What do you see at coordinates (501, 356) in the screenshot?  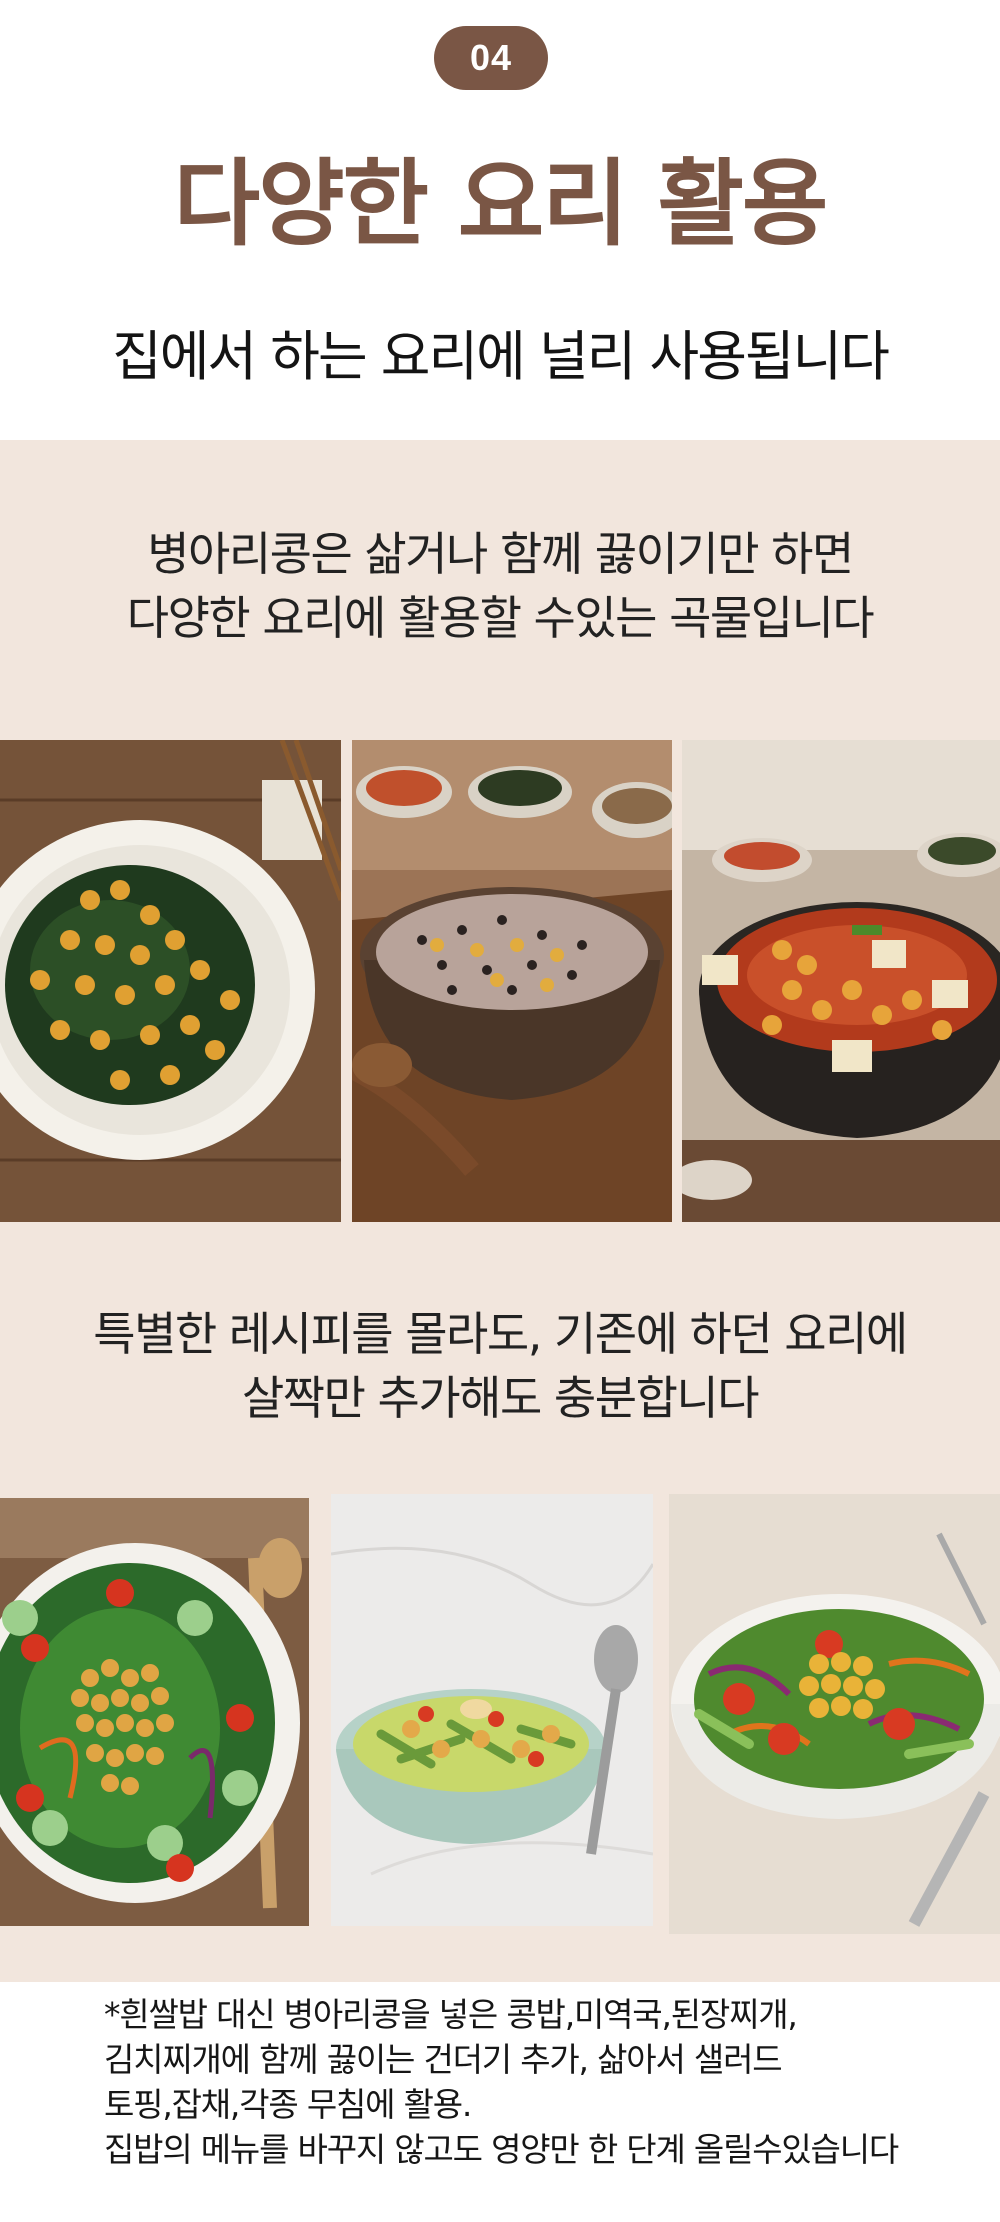 I see `page-subtitle: 집에서 하는 요리에 널리 사용됩니다` at bounding box center [501, 356].